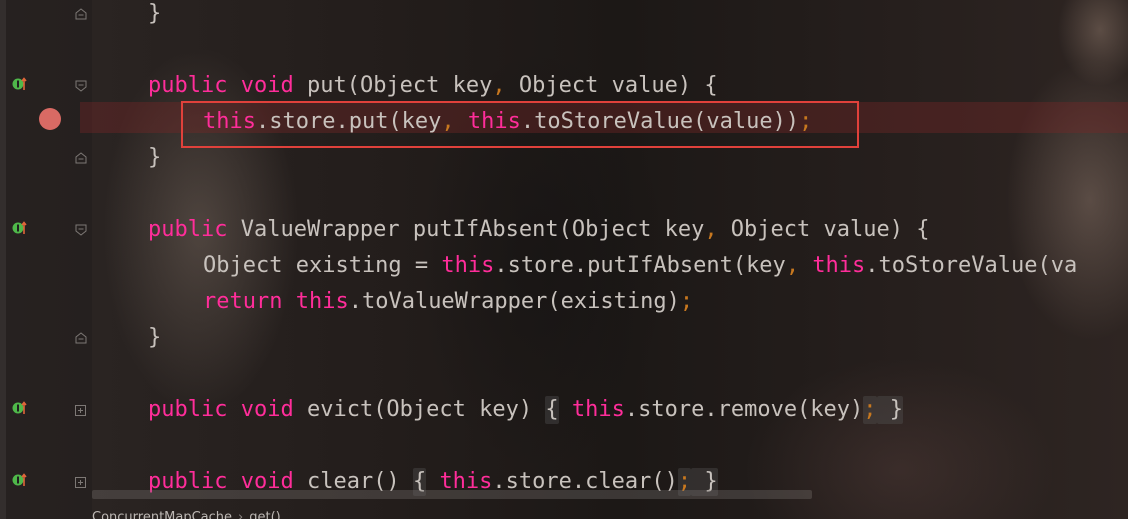 The image size is (1128, 519). What do you see at coordinates (971, 265) in the screenshot?
I see `code-token: .toStoreValue(va` at bounding box center [971, 265].